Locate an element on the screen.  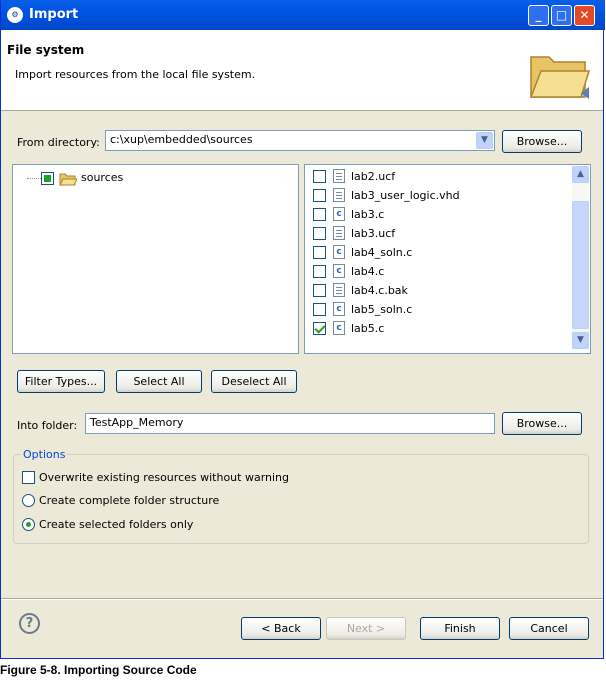
help-icon: ? is located at coordinates (29, 623).